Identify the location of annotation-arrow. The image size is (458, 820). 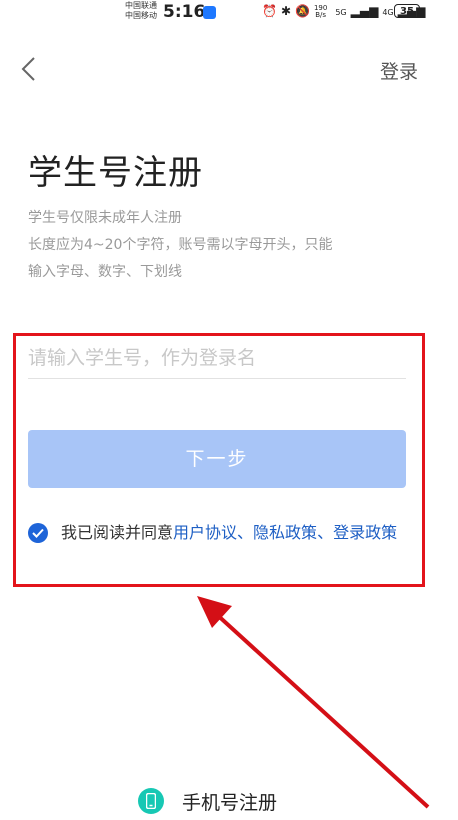
(313, 702).